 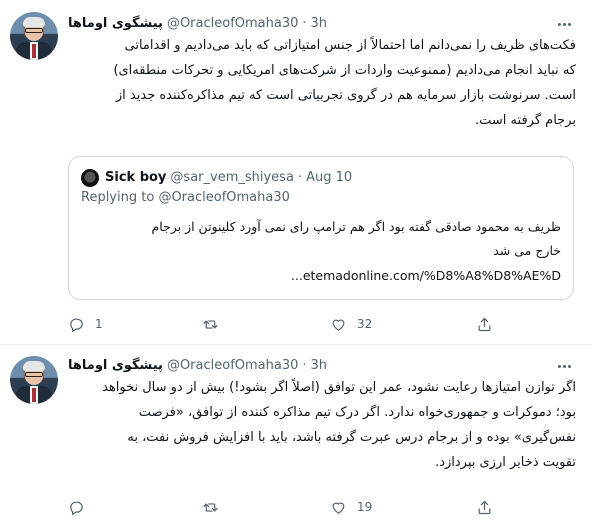 I want to click on reply-button, so click(x=81, y=507).